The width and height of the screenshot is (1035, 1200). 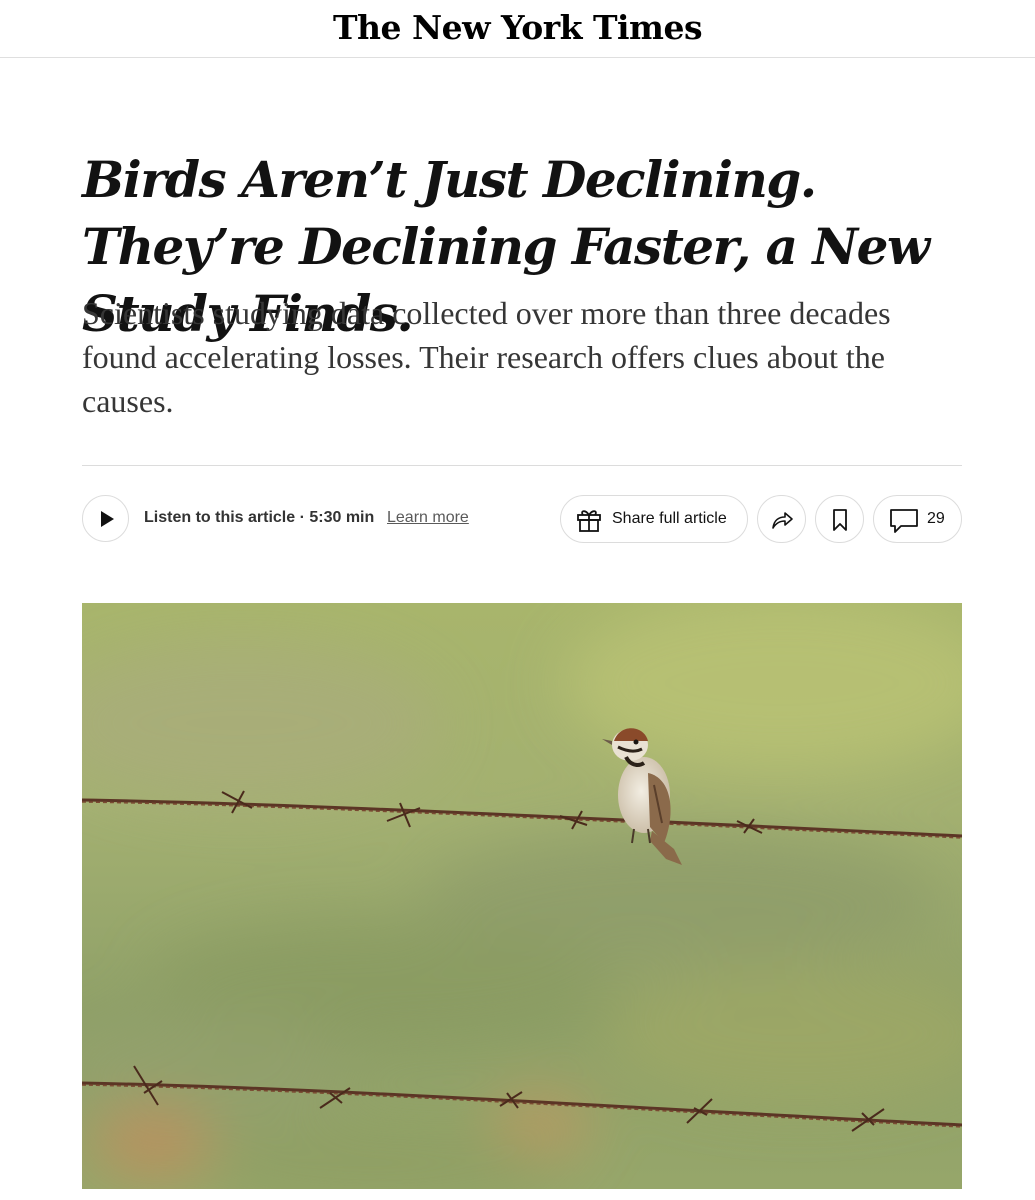 I want to click on nyt-logo: The New York Times, so click(x=517, y=28).